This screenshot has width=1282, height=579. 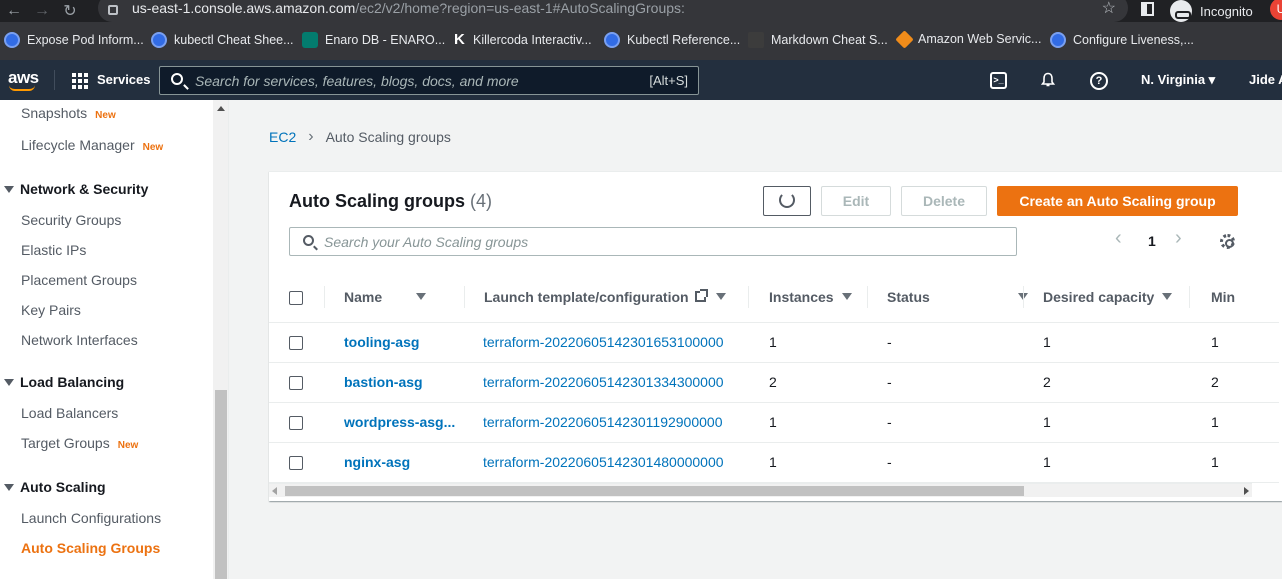 I want to click on sidebar-scrollbar, so click(x=220, y=339).